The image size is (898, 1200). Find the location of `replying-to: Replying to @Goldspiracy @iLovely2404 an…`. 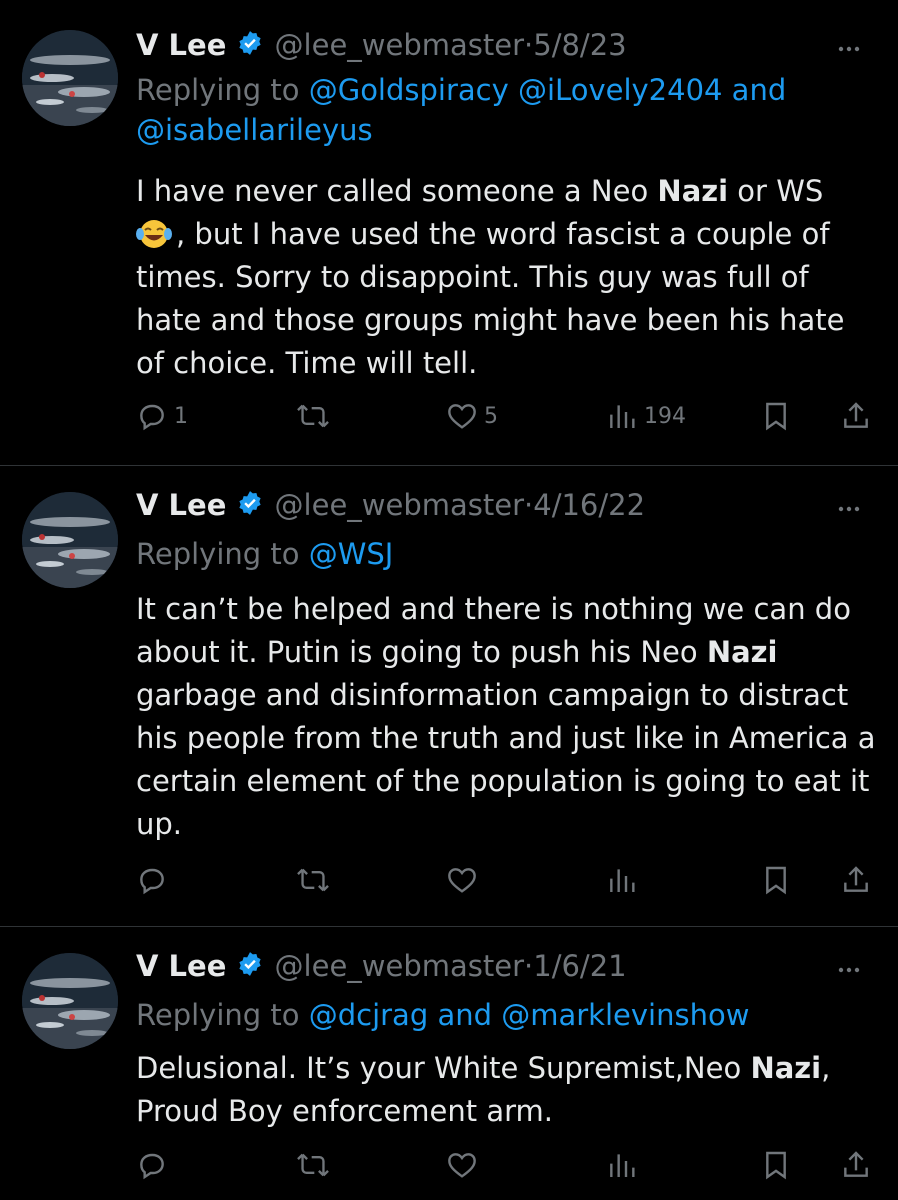

replying-to: Replying to @Goldspiracy @iLovely2404 an… is located at coordinates (477, 110).